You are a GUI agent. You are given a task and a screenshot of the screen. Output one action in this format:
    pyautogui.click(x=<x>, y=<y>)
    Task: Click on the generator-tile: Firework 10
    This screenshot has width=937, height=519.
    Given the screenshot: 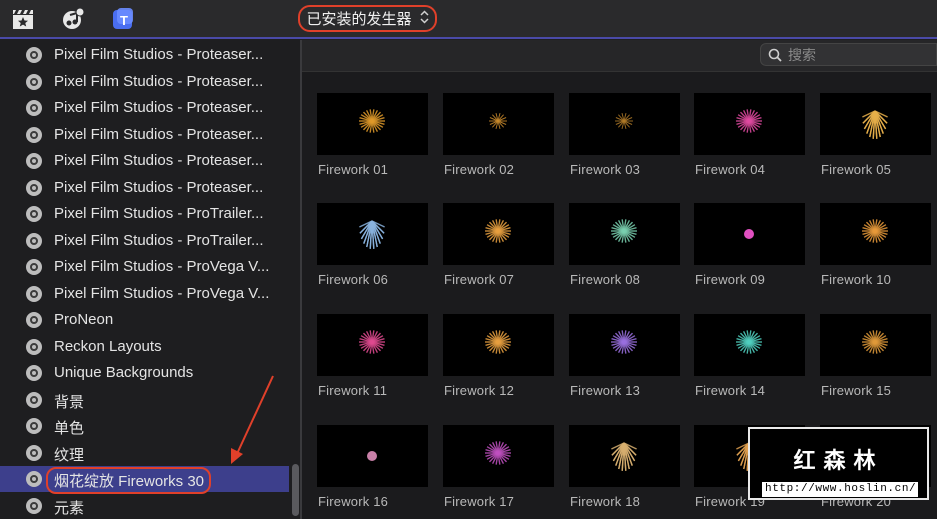 What is the action you would take?
    pyautogui.click(x=875, y=245)
    